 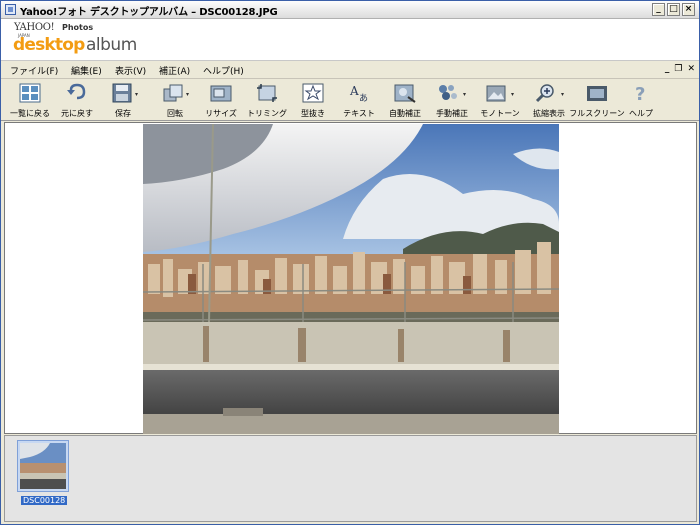 I want to click on rotate-dropdown-icon: ▾, so click(x=187, y=94).